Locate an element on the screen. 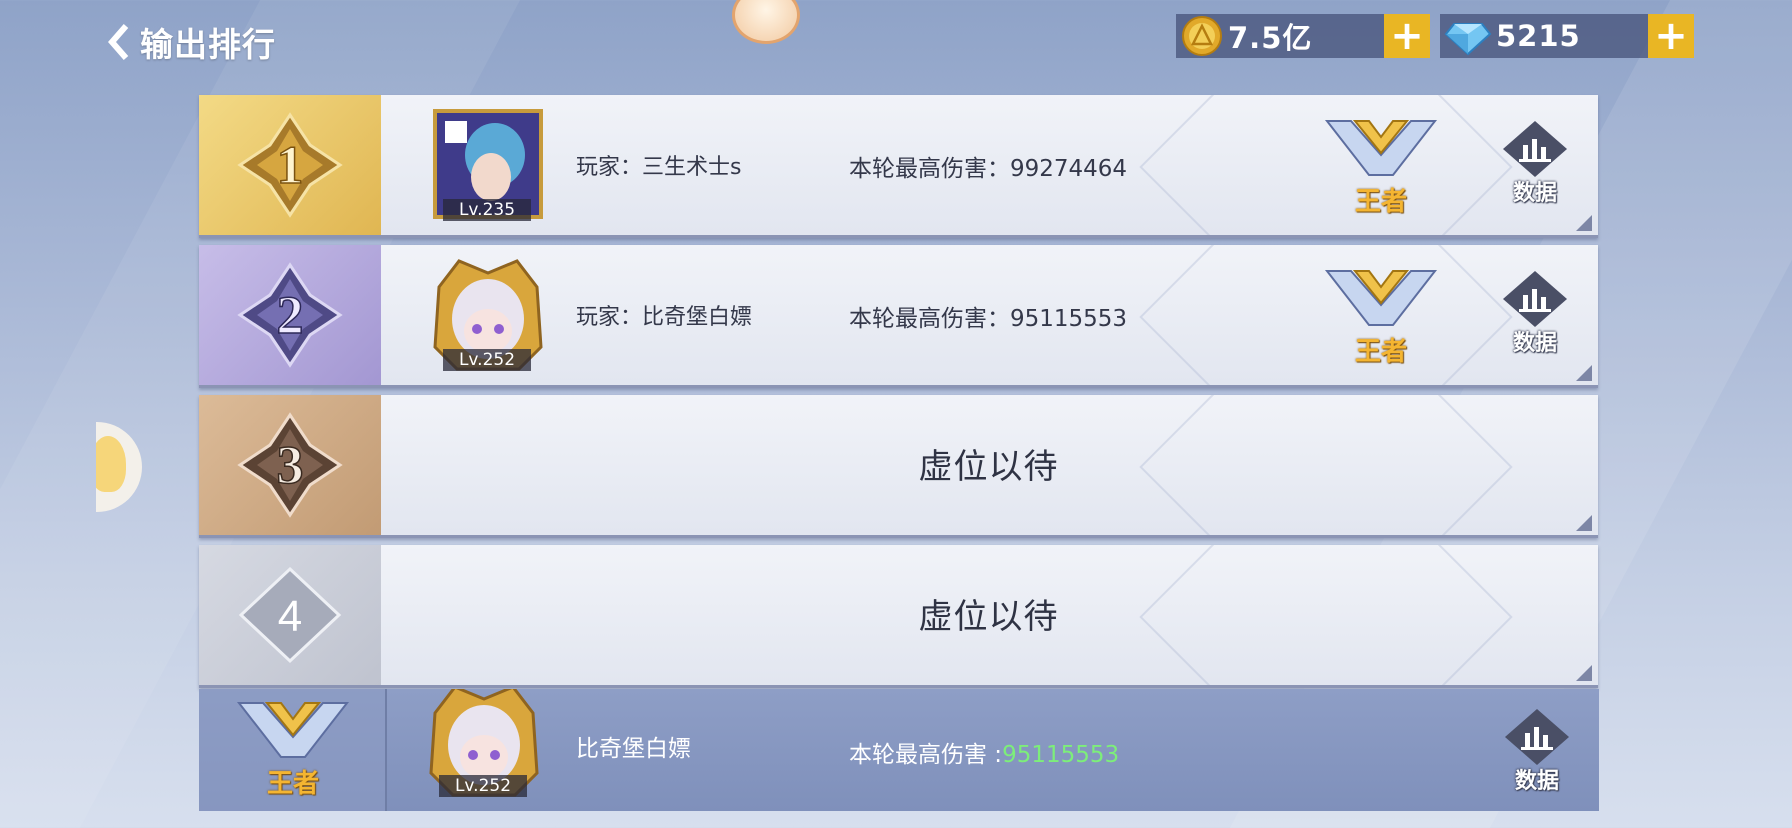 This screenshot has width=1792, height=828. chick-icon is located at coordinates (111, 464).